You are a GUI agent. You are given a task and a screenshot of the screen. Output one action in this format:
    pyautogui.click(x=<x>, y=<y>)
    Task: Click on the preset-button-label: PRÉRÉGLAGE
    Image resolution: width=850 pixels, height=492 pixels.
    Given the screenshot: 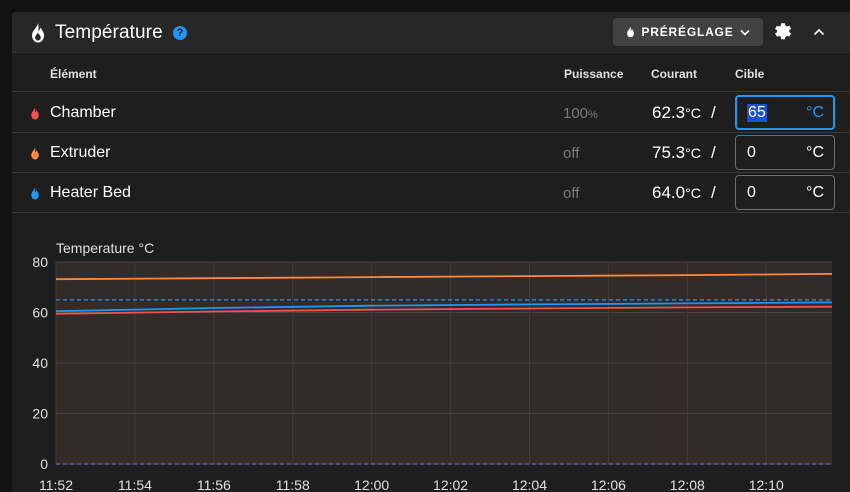 What is the action you would take?
    pyautogui.click(x=687, y=32)
    